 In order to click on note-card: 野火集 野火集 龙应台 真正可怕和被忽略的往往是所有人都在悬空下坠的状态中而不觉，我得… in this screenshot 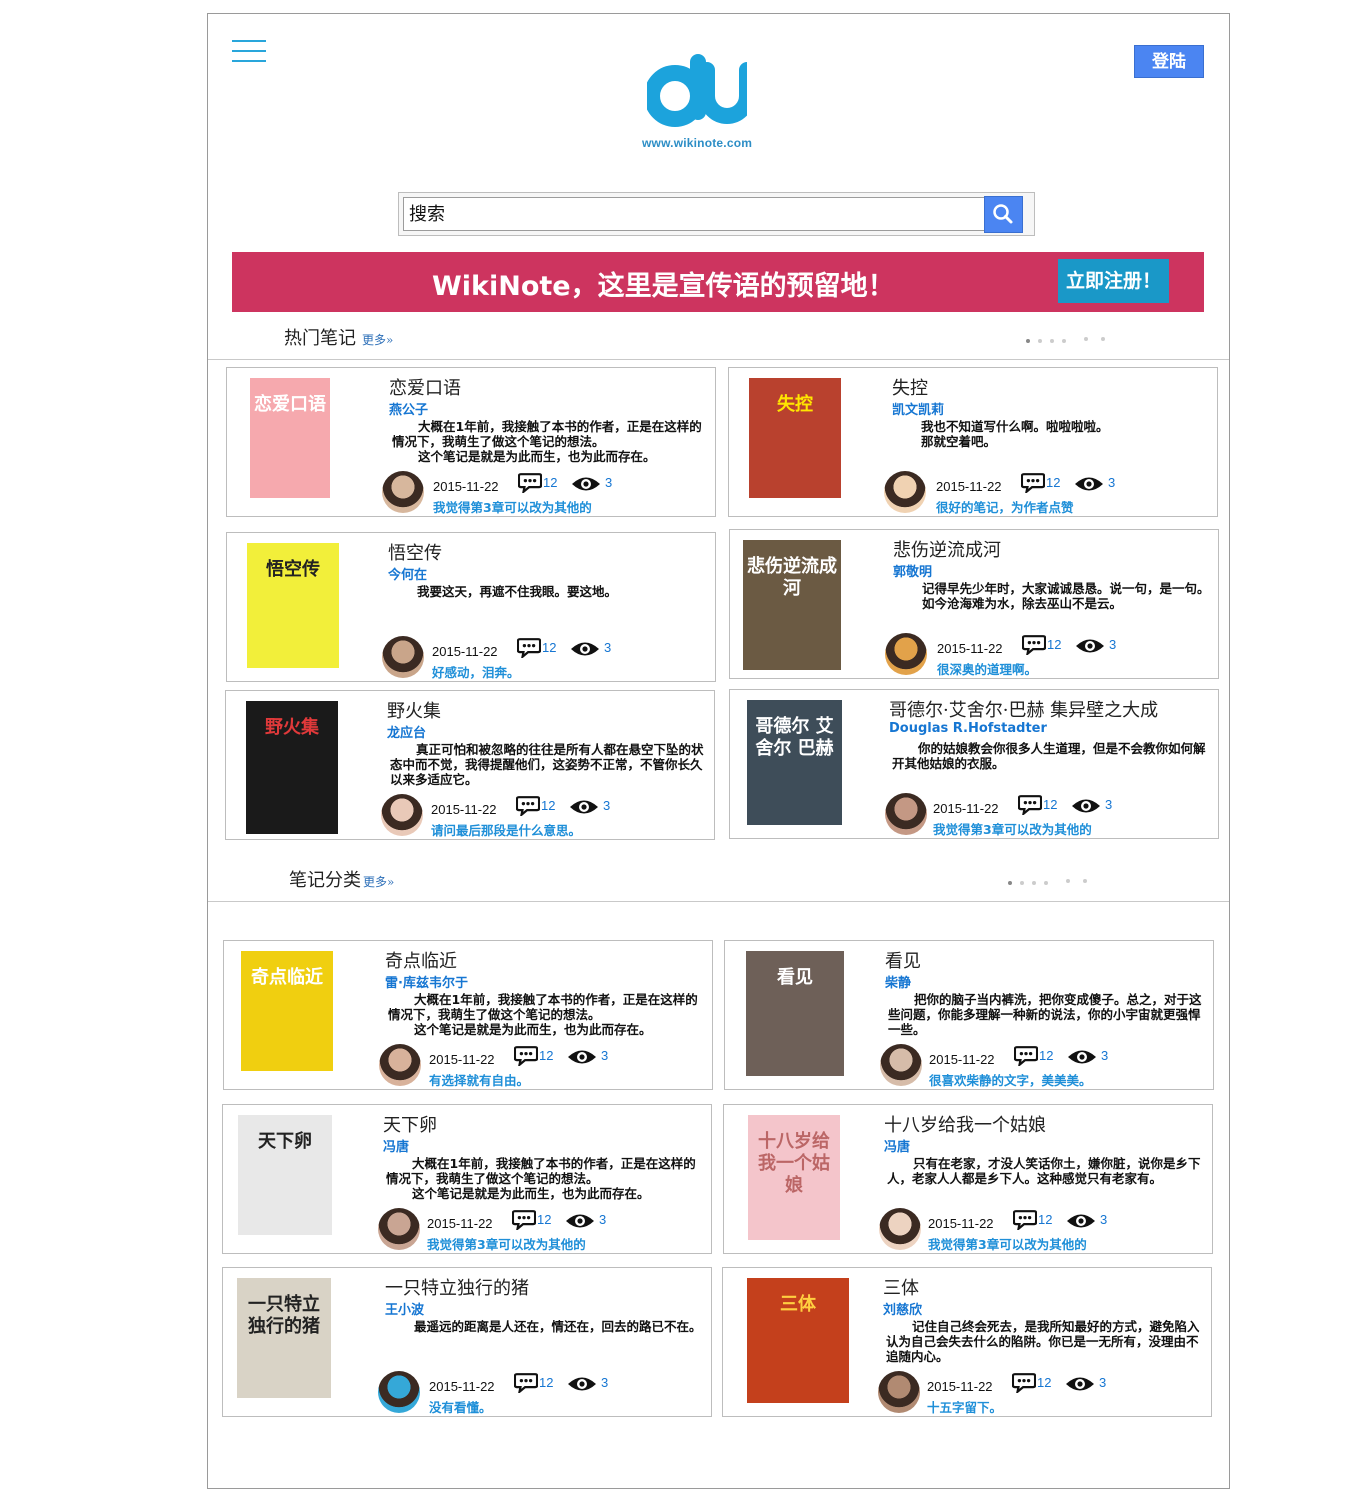, I will do `click(470, 765)`.